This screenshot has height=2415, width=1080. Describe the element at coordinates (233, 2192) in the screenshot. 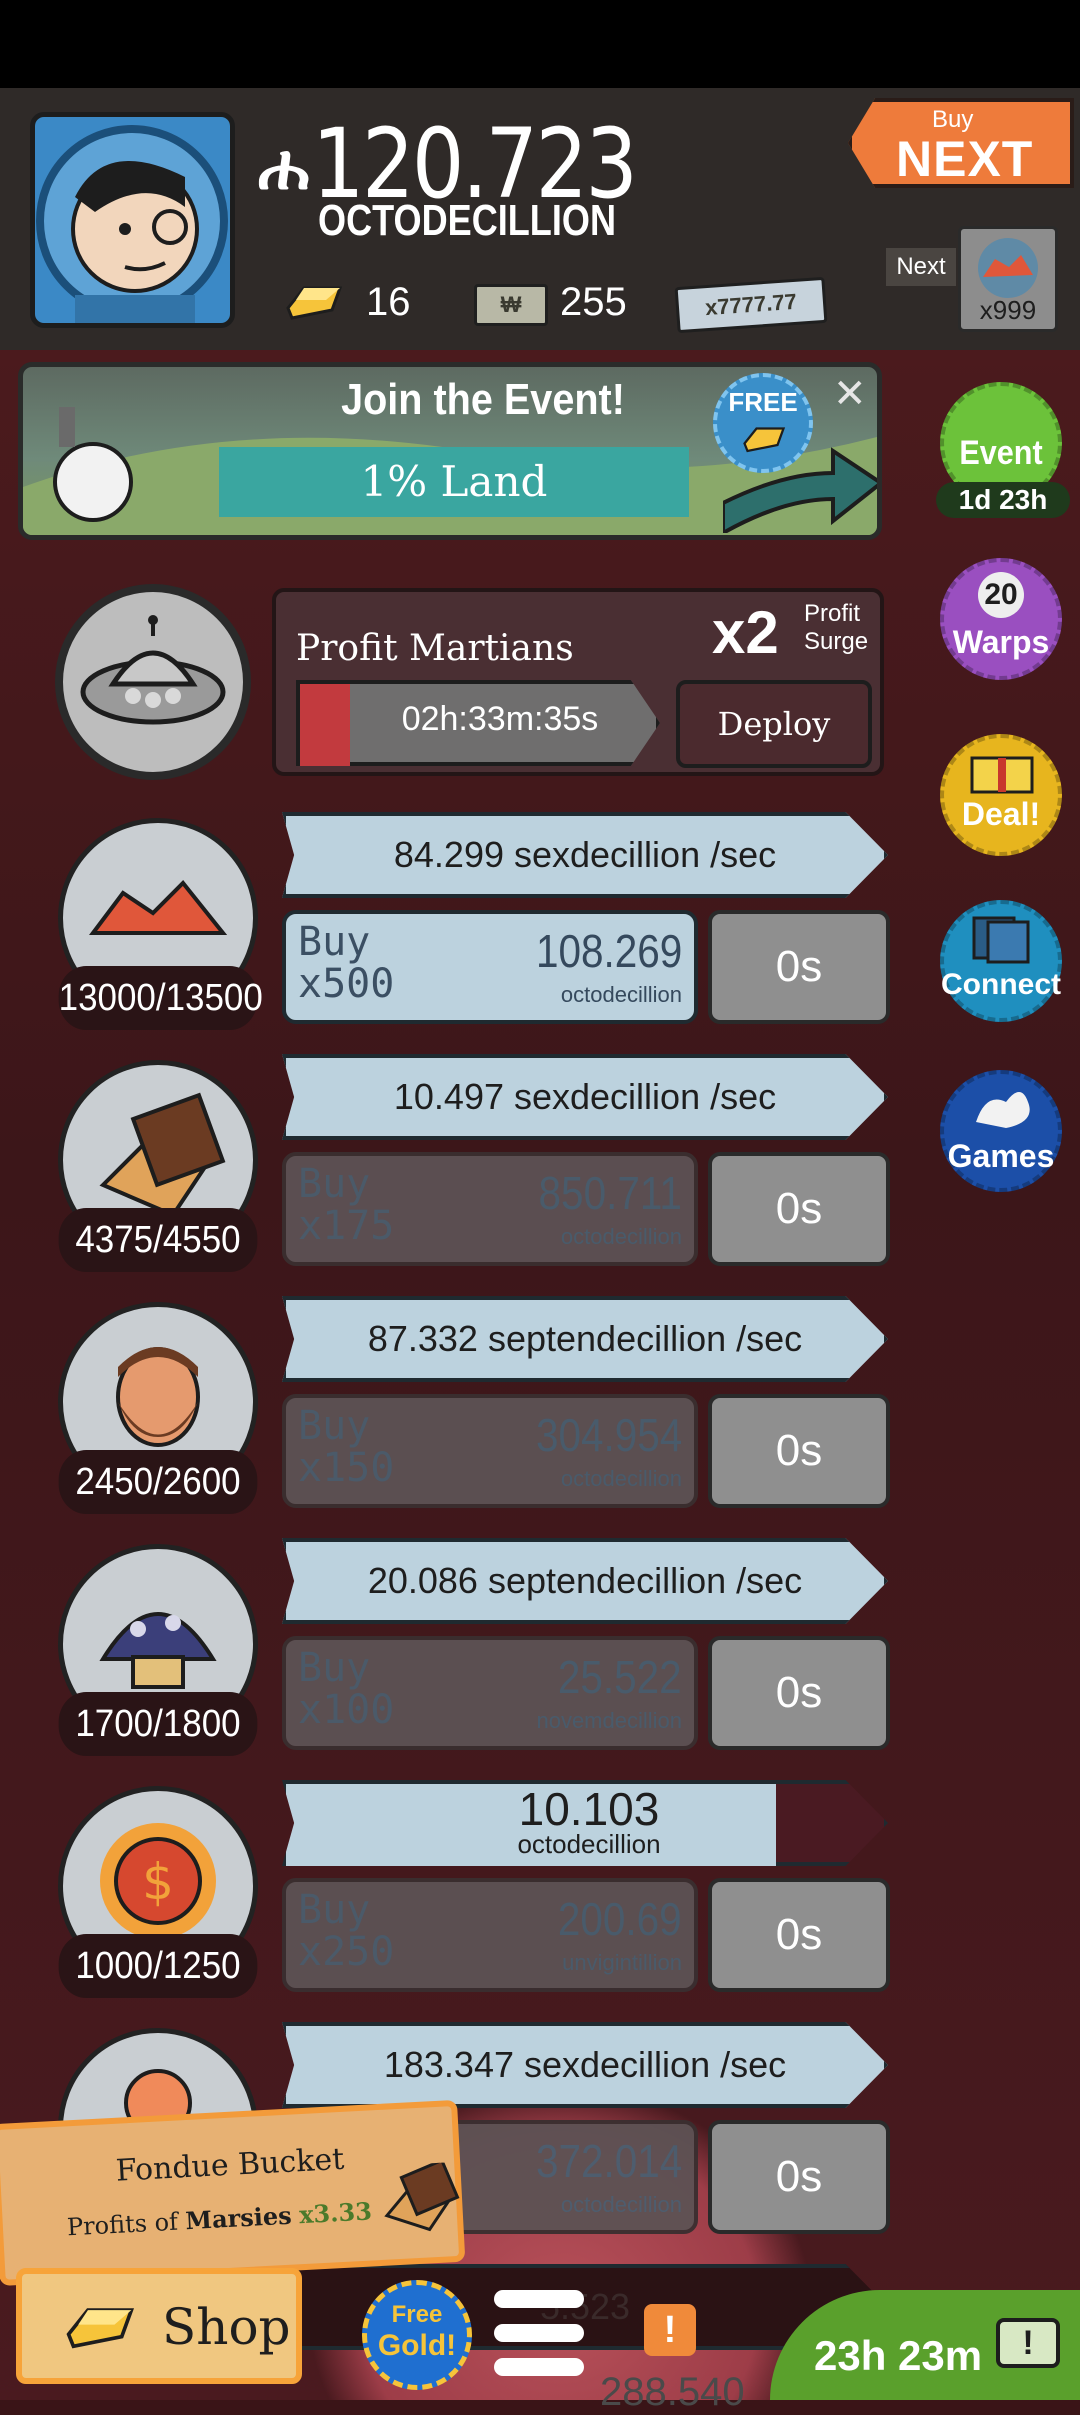

I see `promo-card: Fondue Bucket Profits of Marsies x3.33` at that location.